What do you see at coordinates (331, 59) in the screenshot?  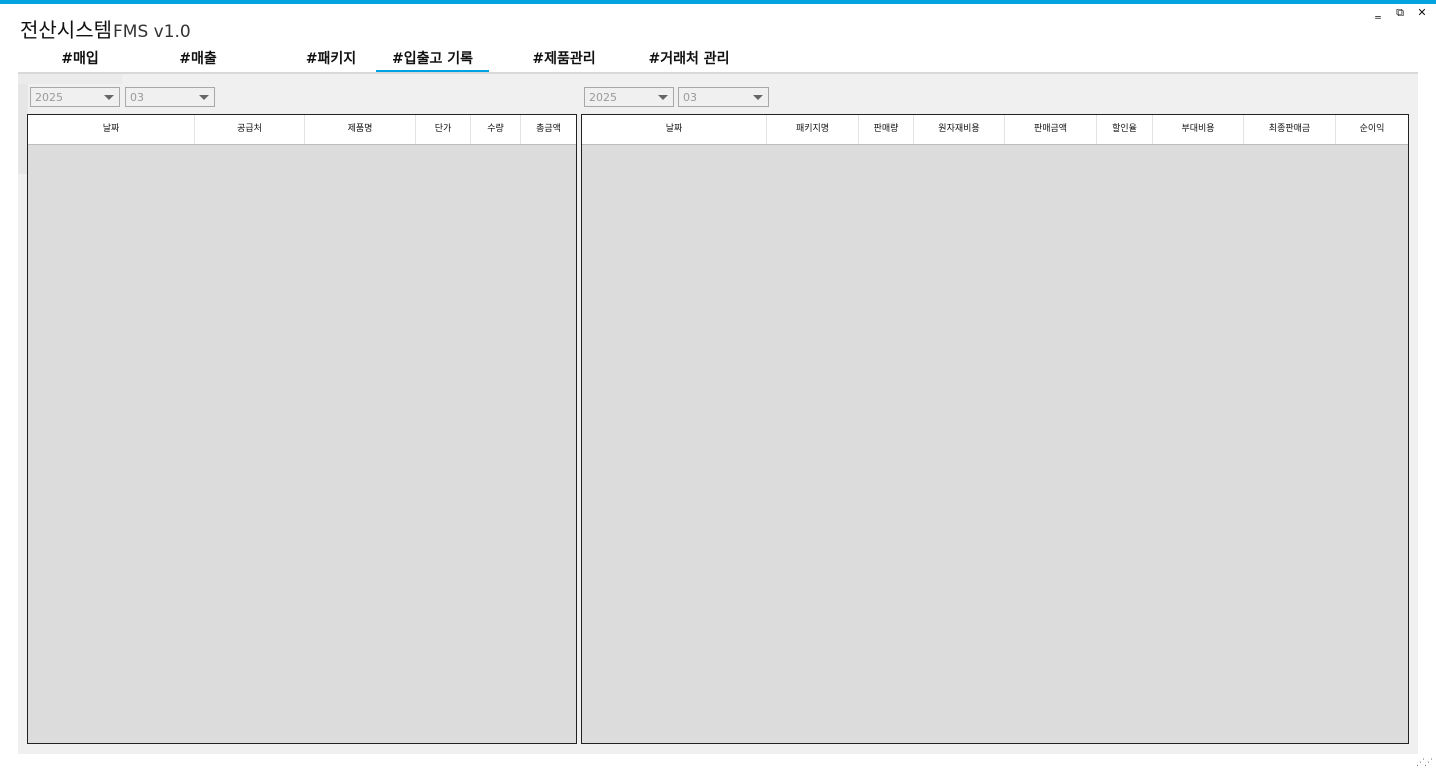 I see `tab-package: #패키지` at bounding box center [331, 59].